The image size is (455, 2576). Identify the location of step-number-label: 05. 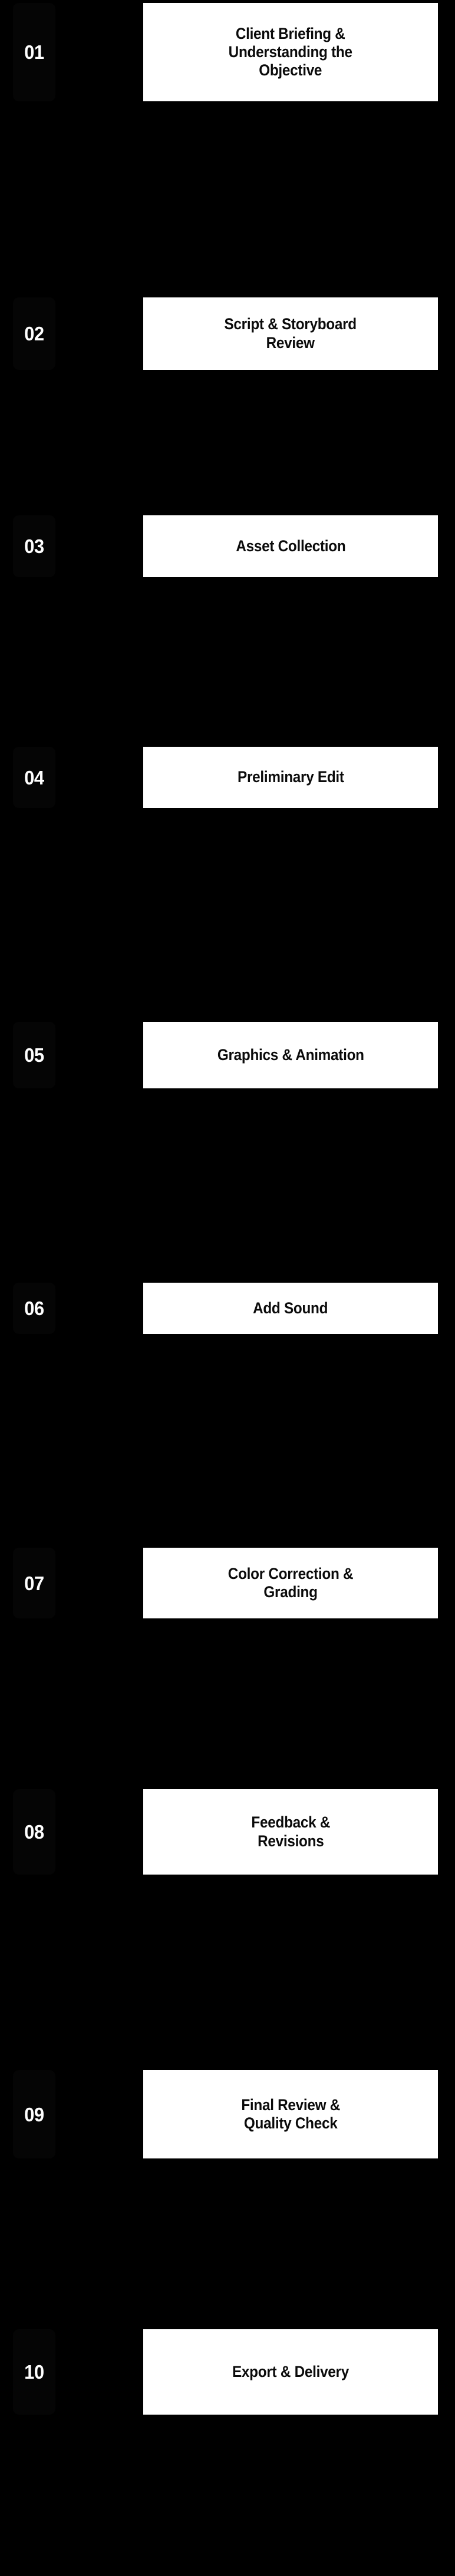
(34, 1055).